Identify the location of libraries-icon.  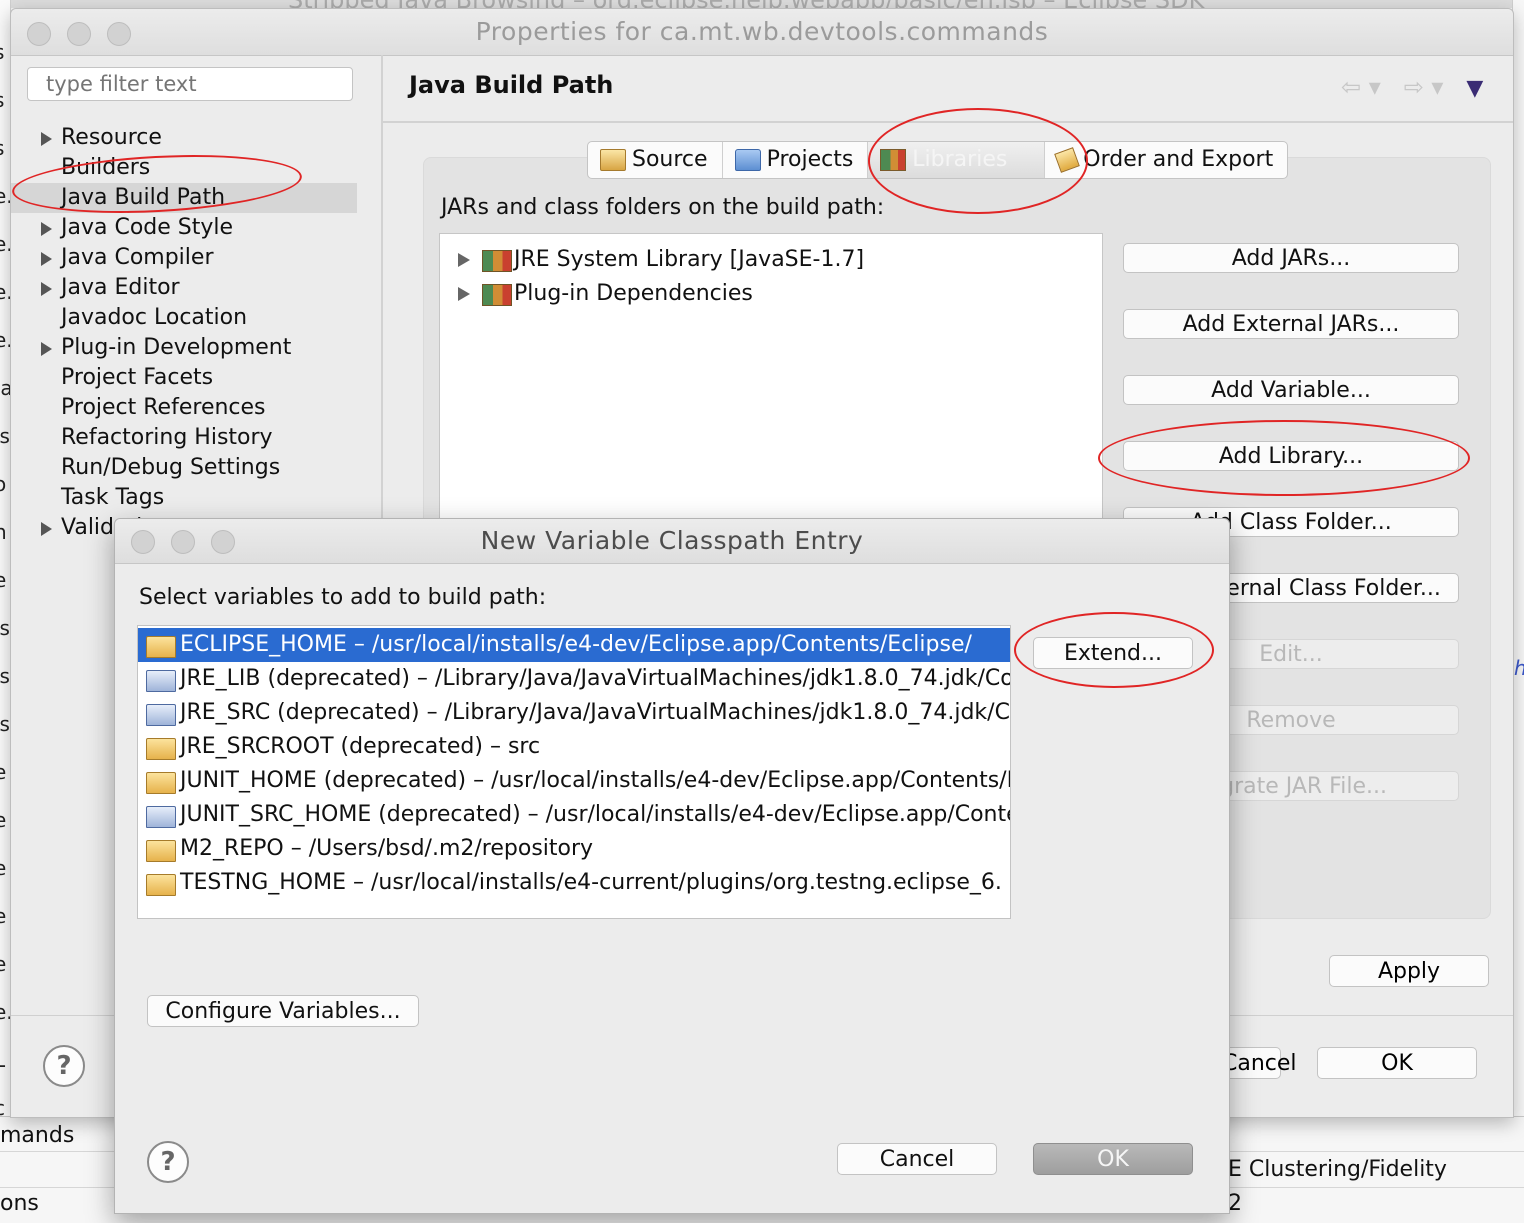
(893, 160).